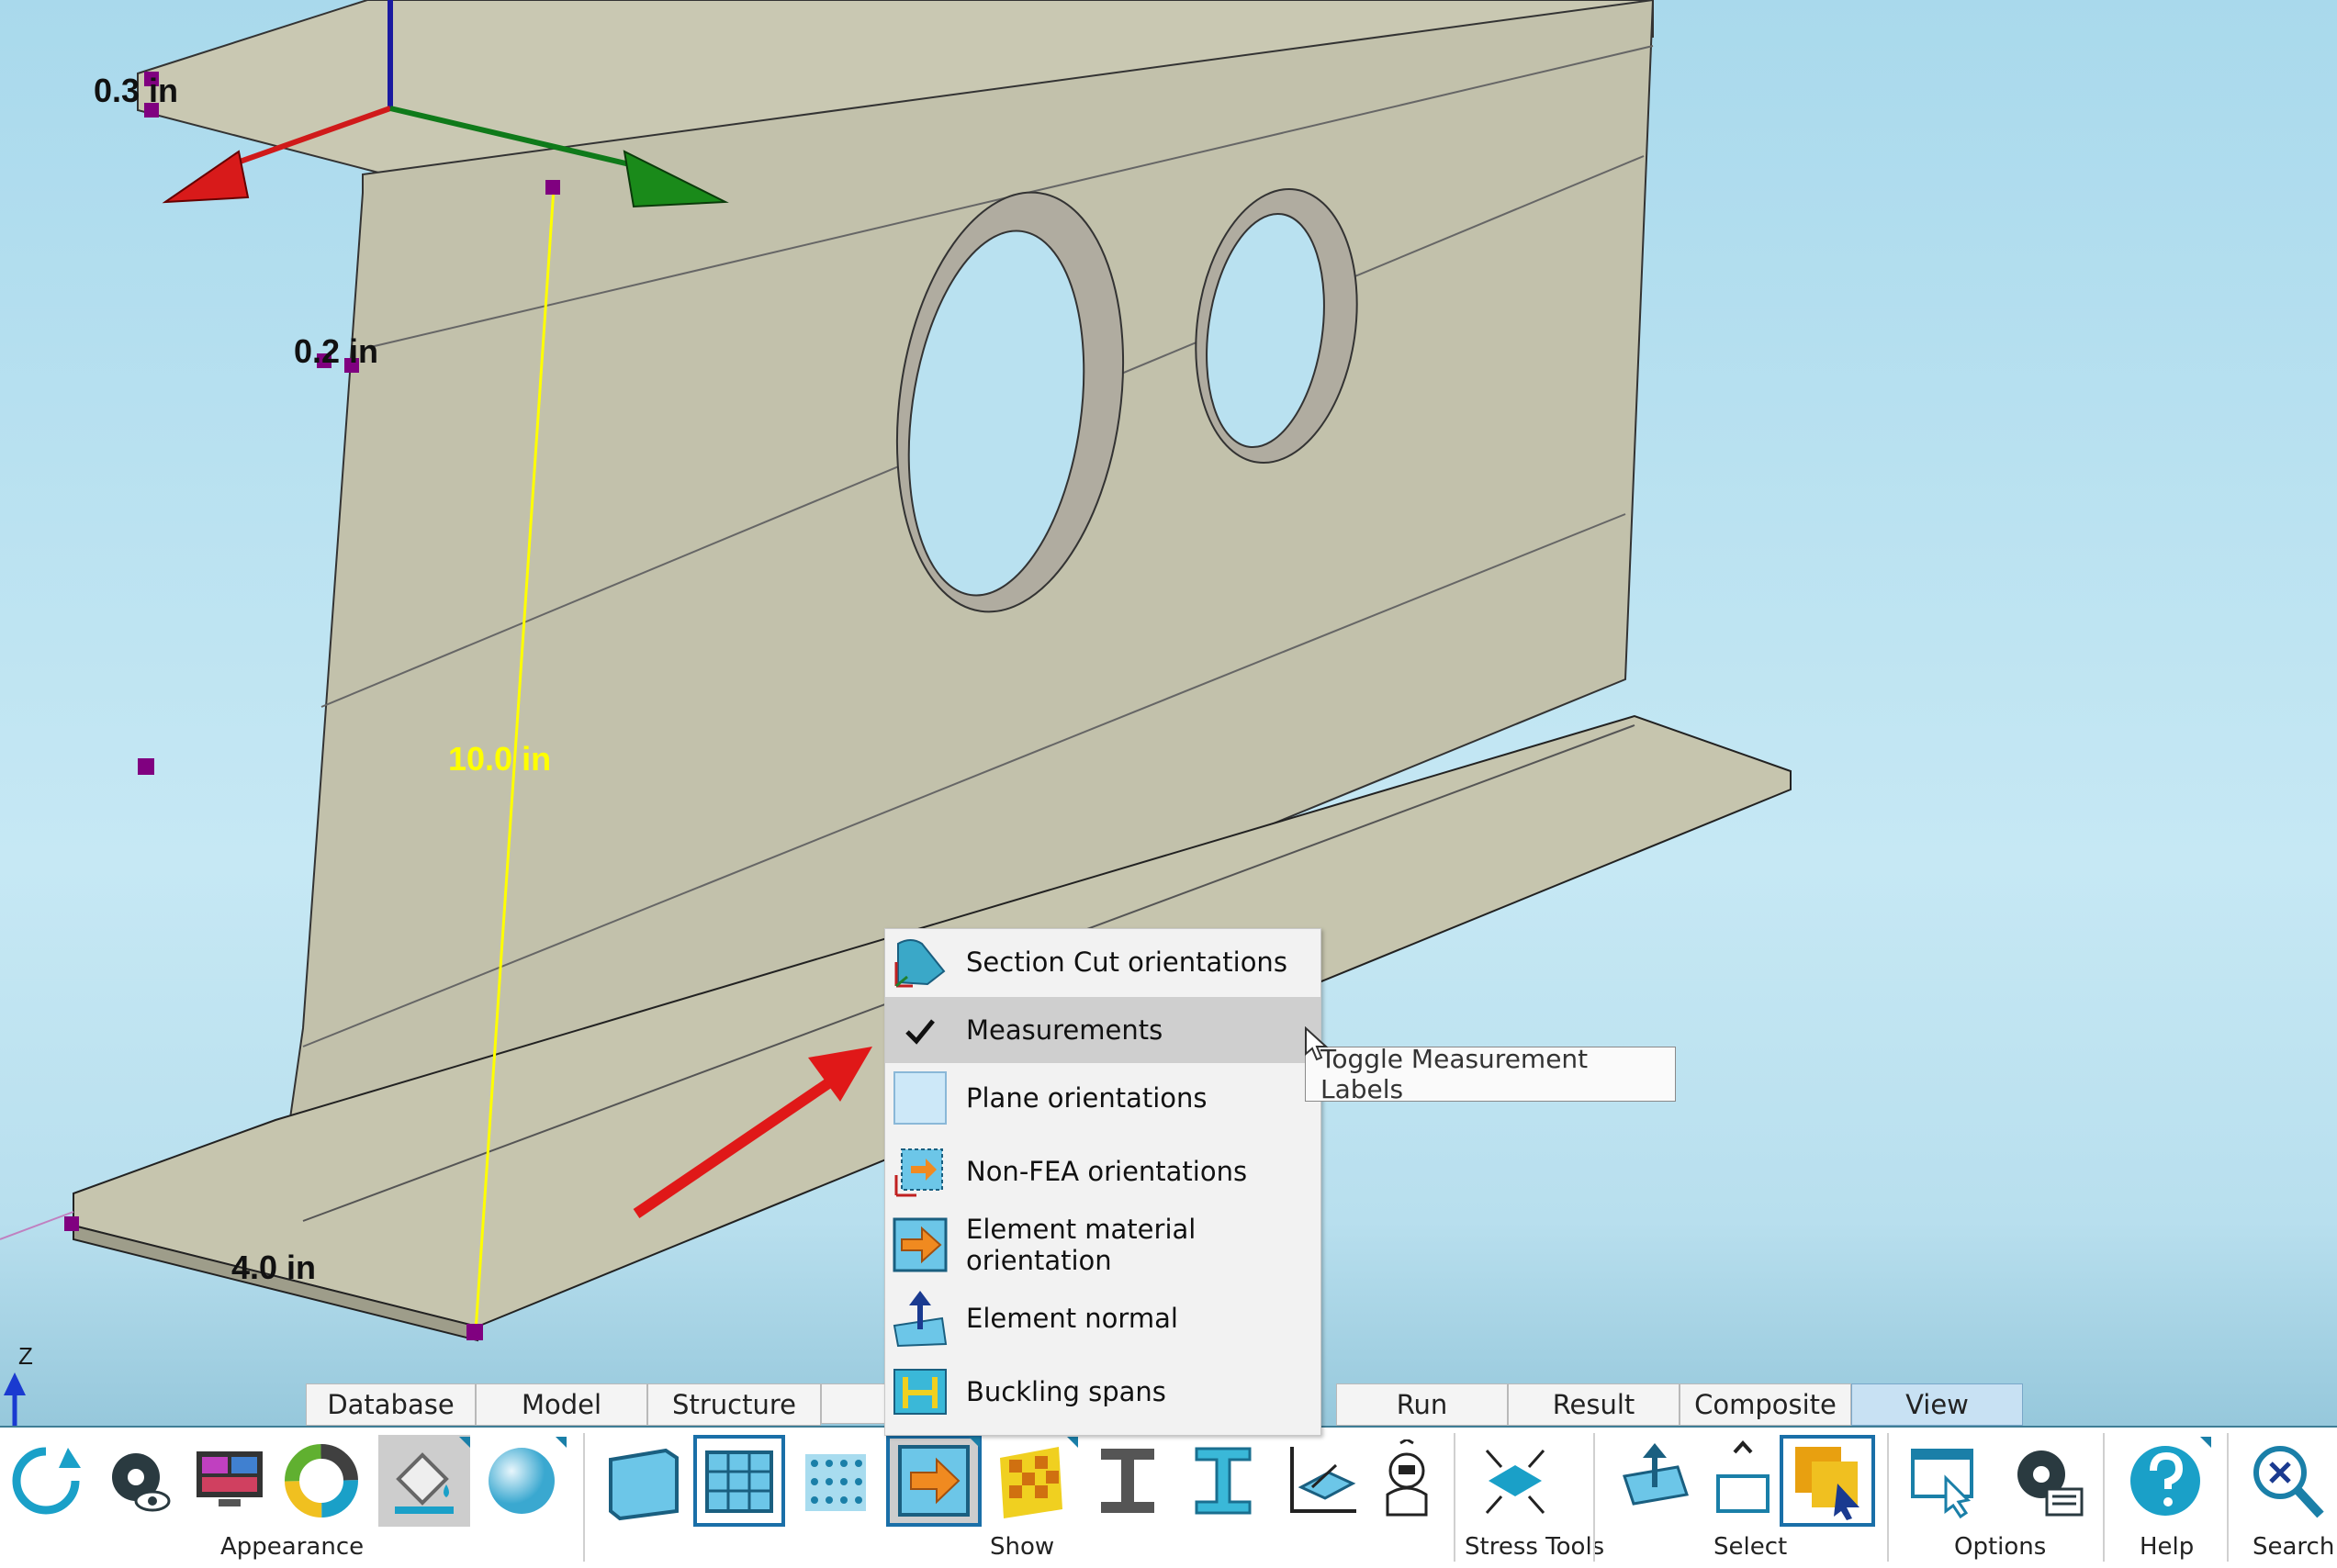  What do you see at coordinates (1081, 1245) in the screenshot?
I see `menu-item-label: Element material orientation` at bounding box center [1081, 1245].